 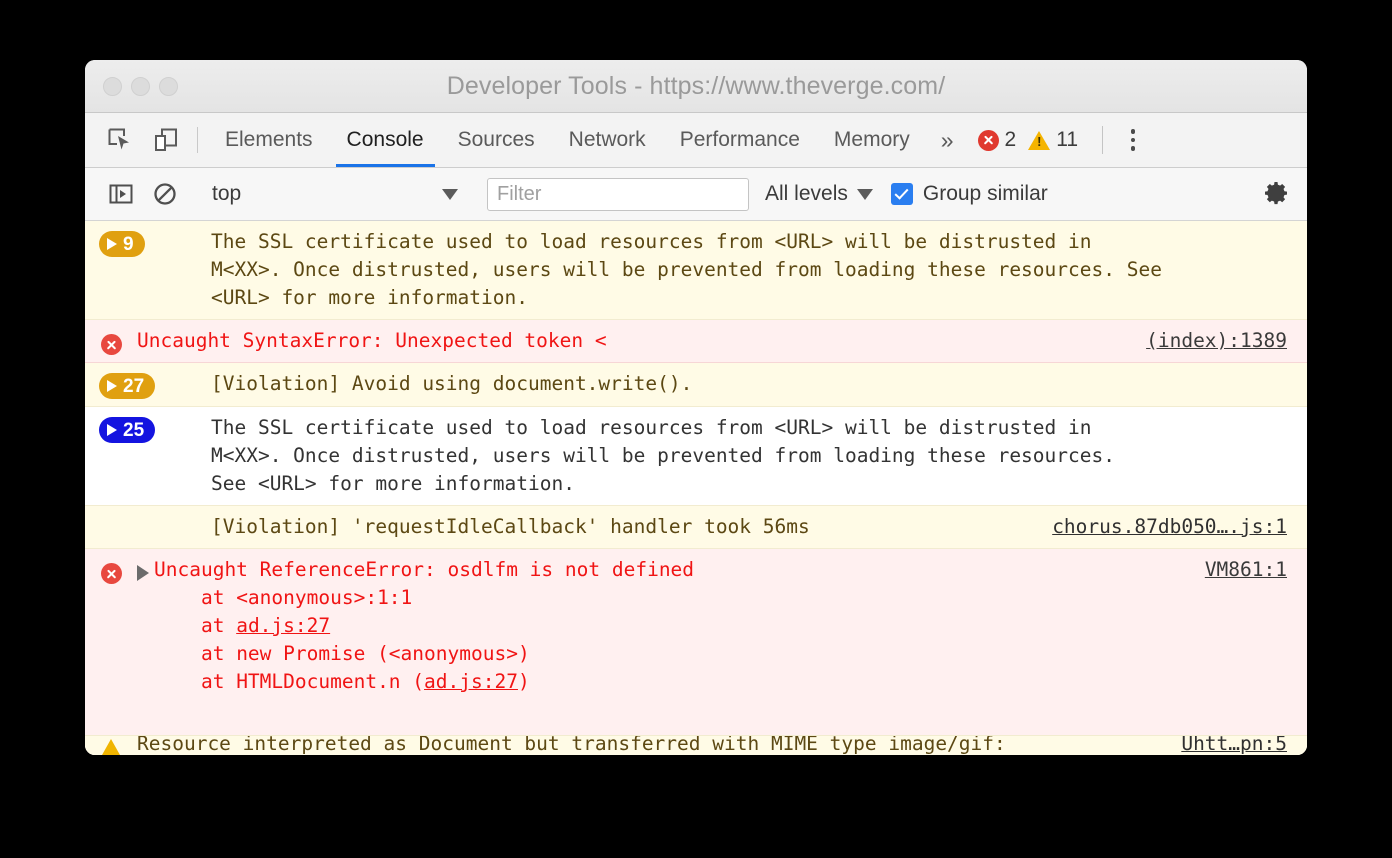 I want to click on settings-button, so click(x=1276, y=194).